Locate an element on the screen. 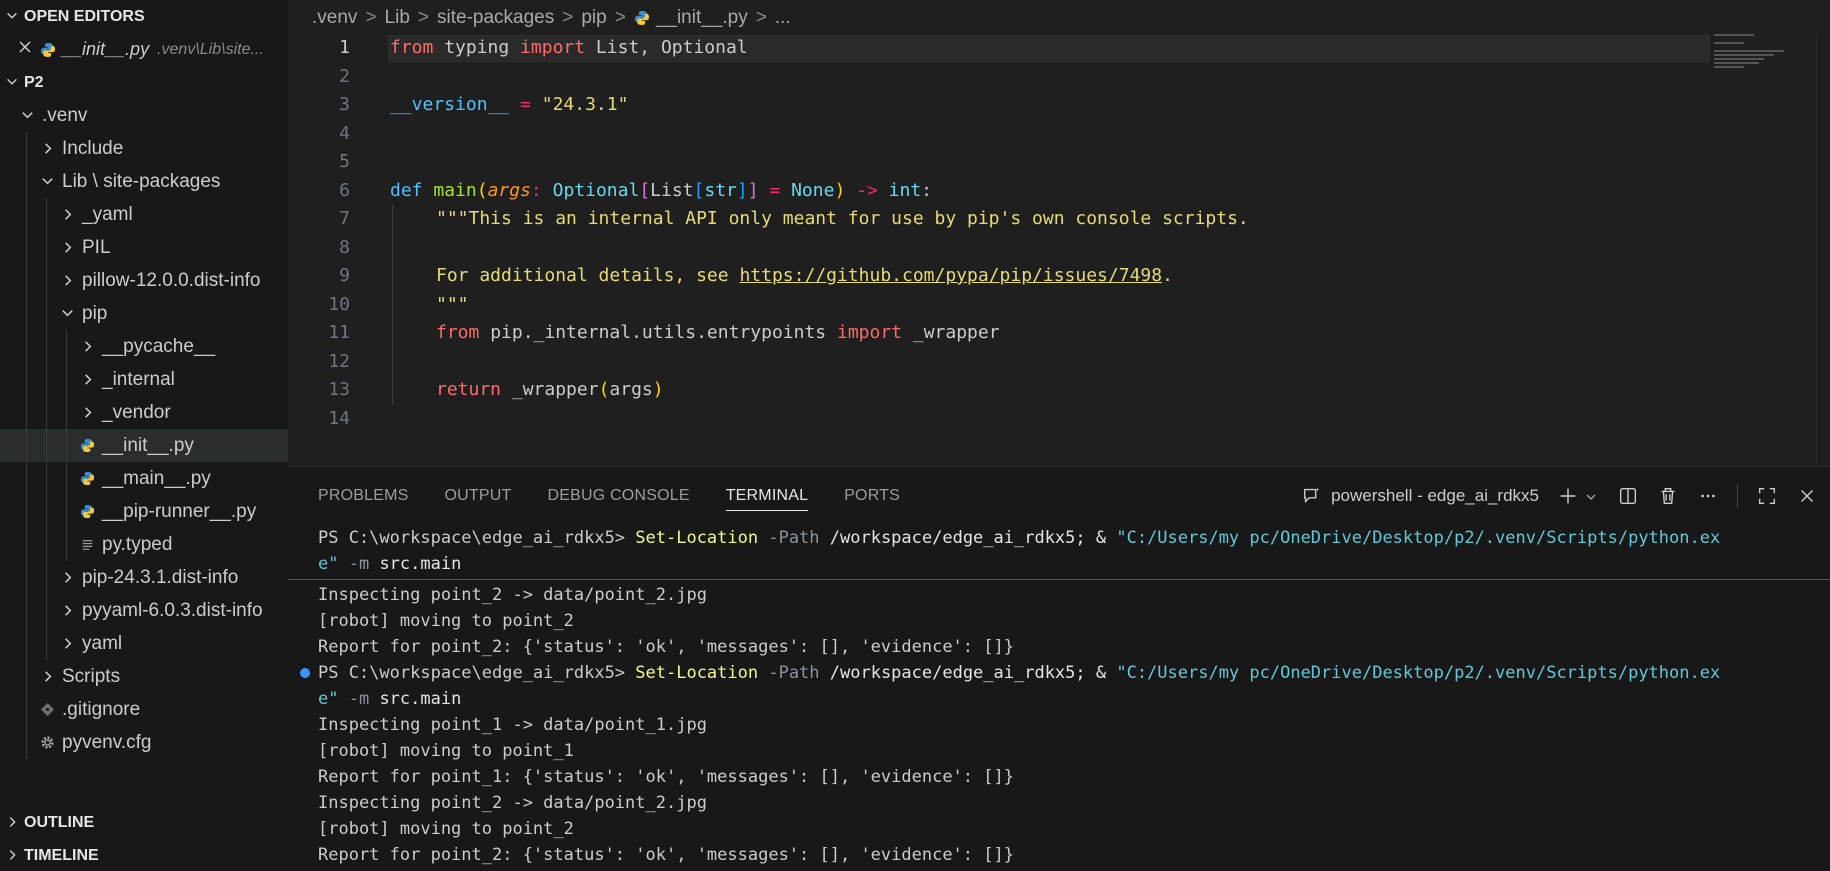 The image size is (1830, 871). tree-item: PIL is located at coordinates (144, 247).